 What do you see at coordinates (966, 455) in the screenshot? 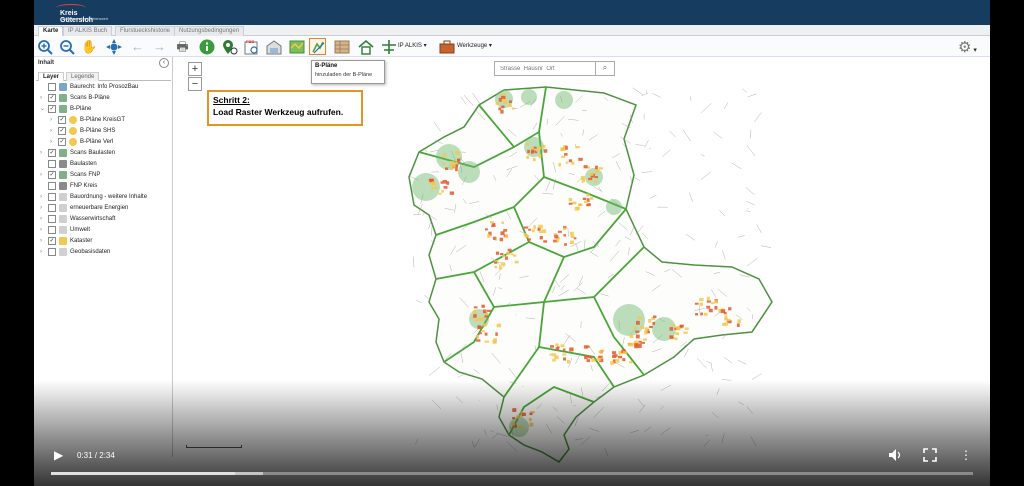
I see `more-options-icon: ⋮` at bounding box center [966, 455].